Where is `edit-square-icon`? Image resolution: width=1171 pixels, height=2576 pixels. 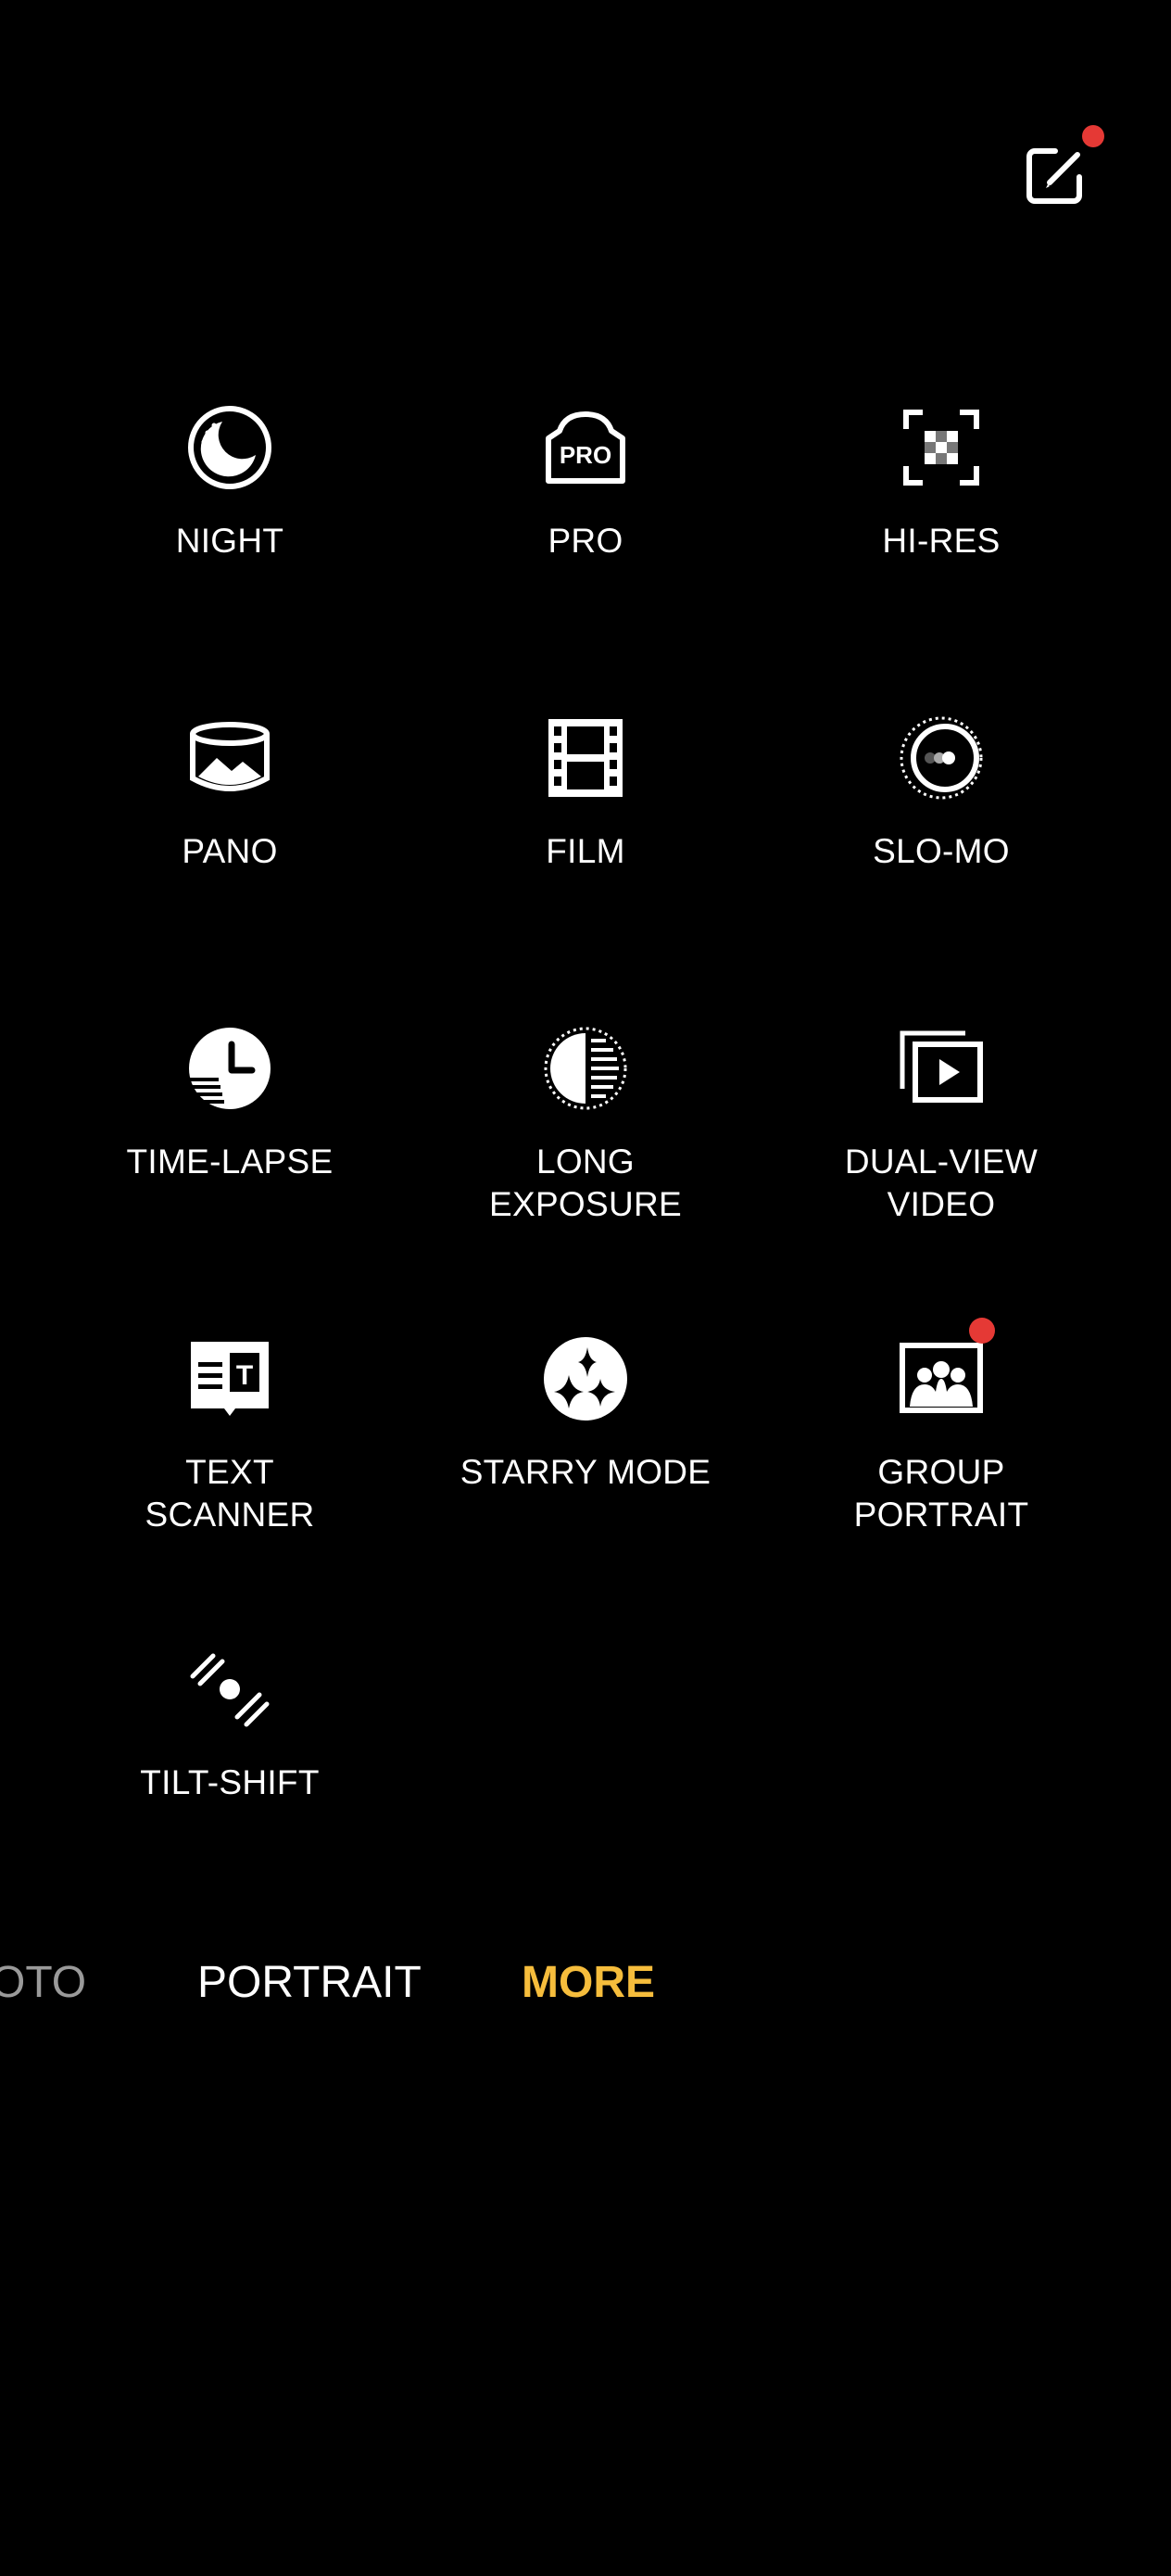
edit-square-icon is located at coordinates (1054, 176).